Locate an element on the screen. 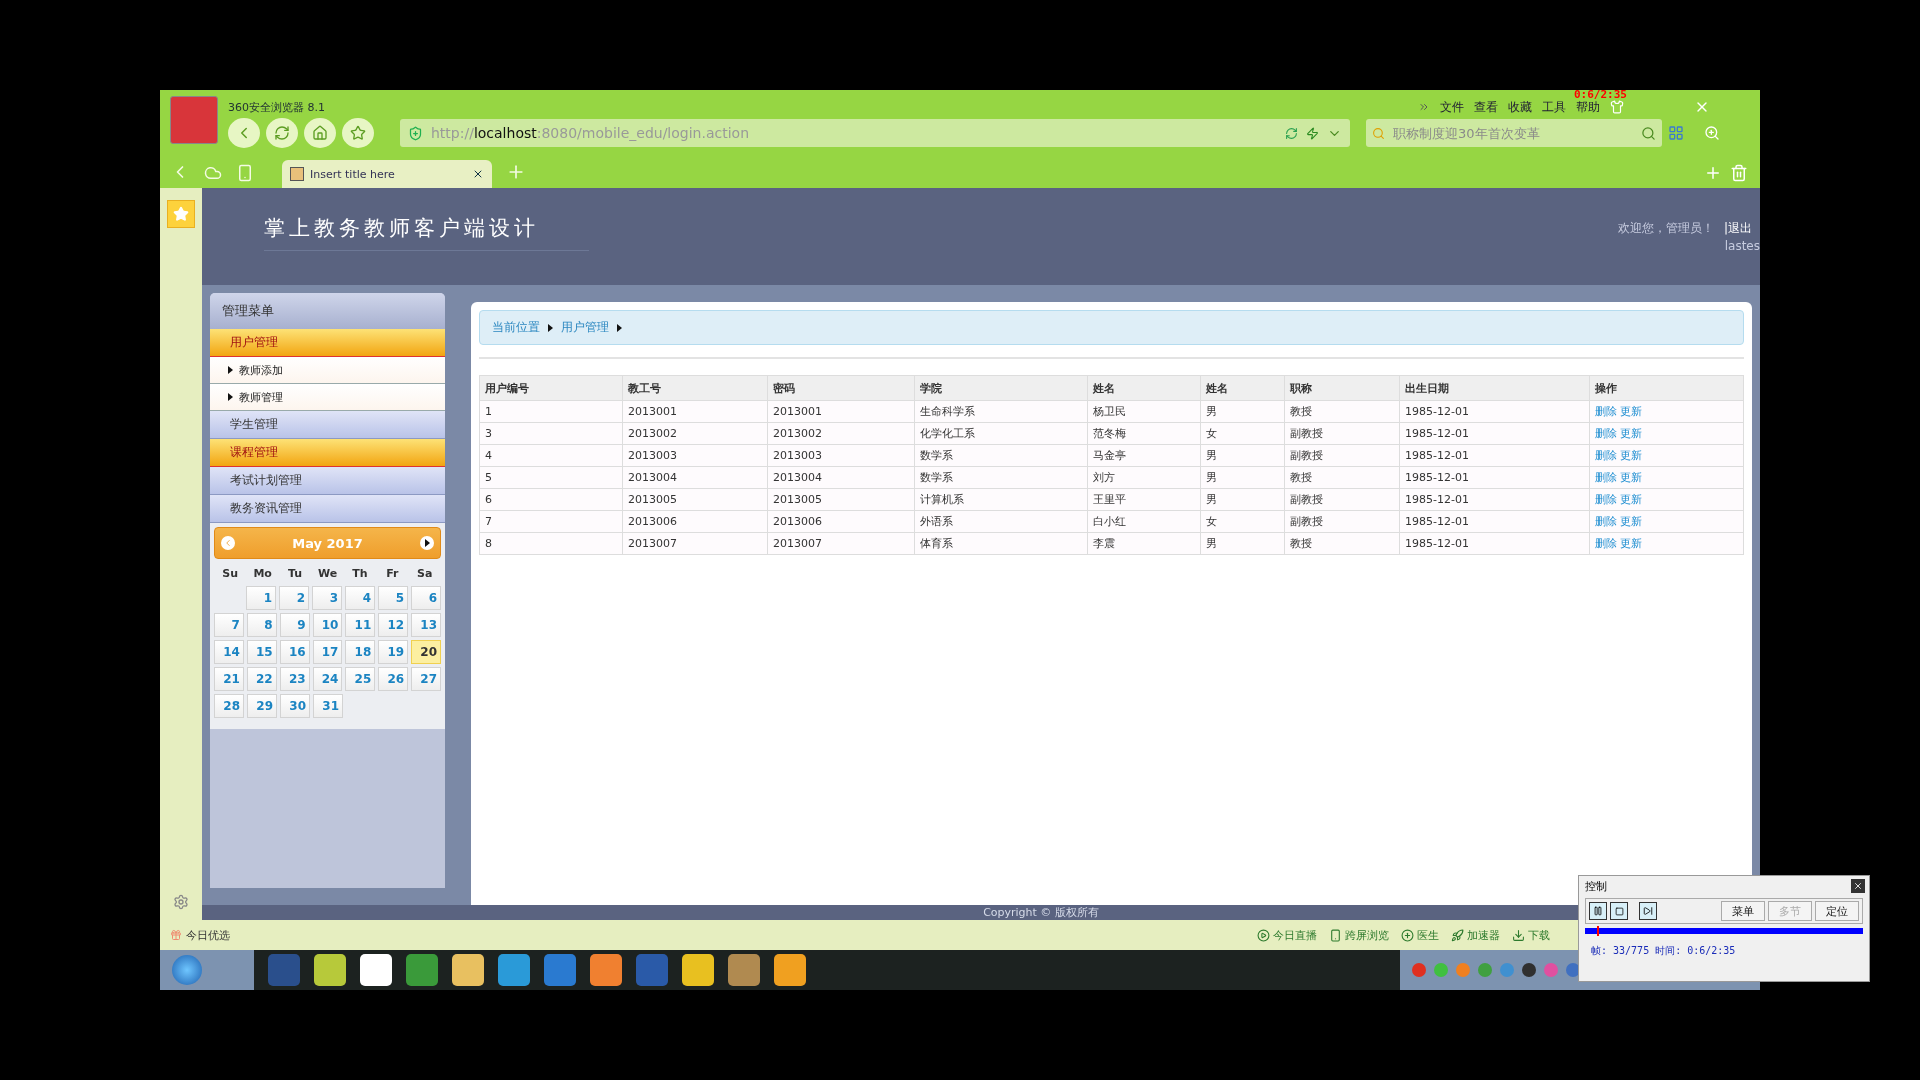  menu-item: 课程管理 is located at coordinates (327, 453).